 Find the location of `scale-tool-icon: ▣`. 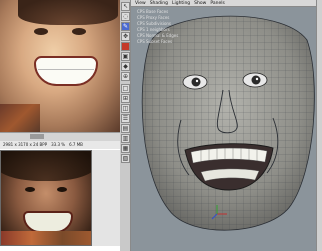

scale-tool-icon: ▣ is located at coordinates (125, 56).